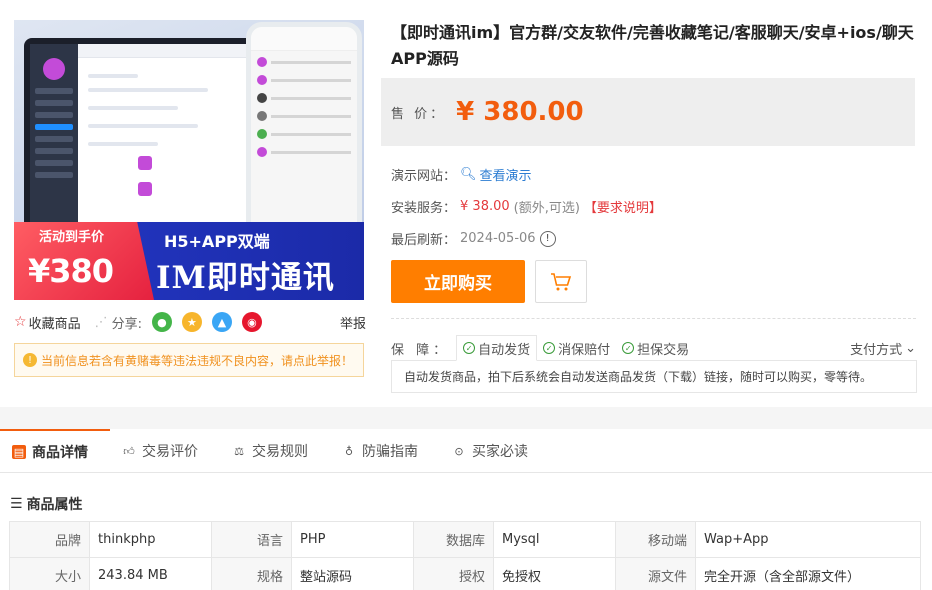 The image size is (932, 590). I want to click on refresh-row: 最后刷新： 2024-05-06 !, so click(473, 238).